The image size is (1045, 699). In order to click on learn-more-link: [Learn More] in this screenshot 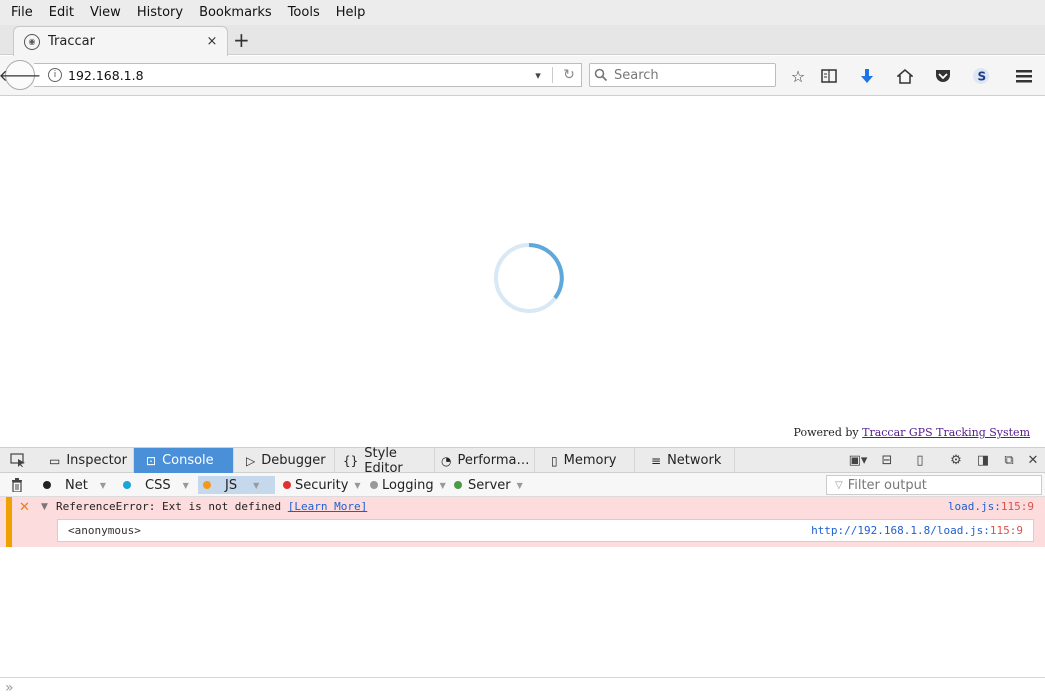, I will do `click(327, 506)`.